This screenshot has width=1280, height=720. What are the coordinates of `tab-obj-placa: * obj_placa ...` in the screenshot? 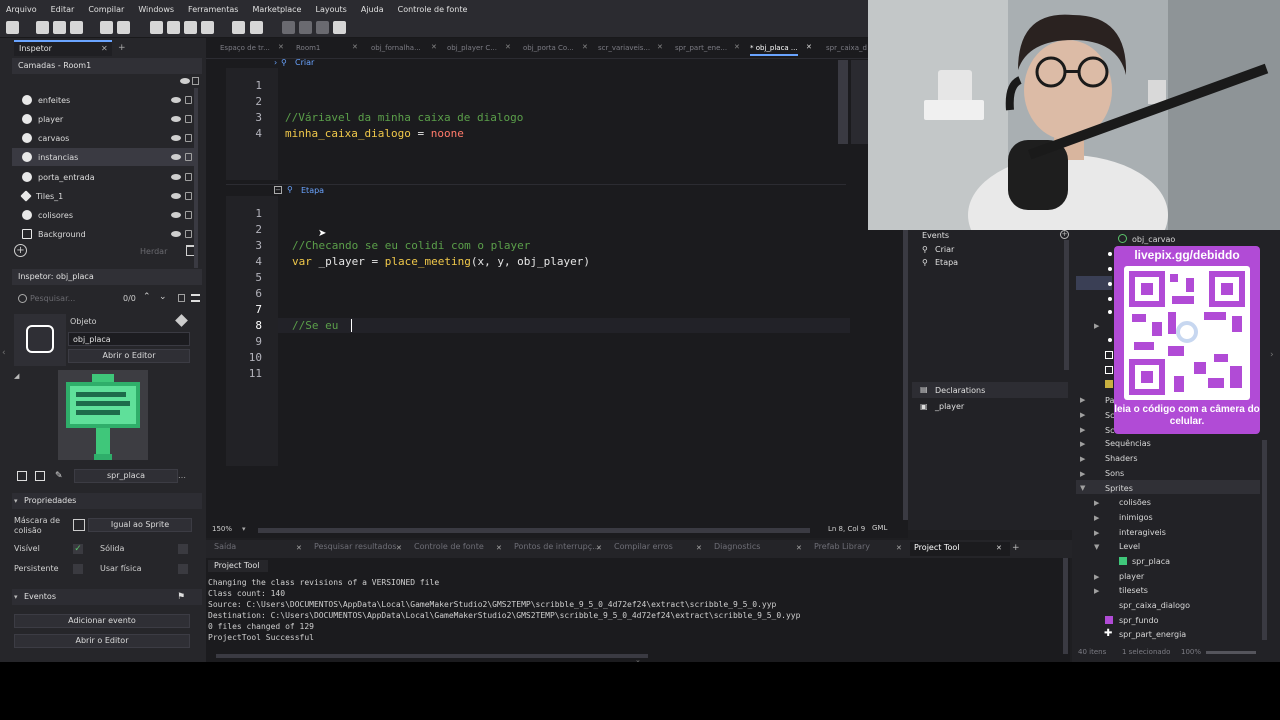 It's located at (774, 49).